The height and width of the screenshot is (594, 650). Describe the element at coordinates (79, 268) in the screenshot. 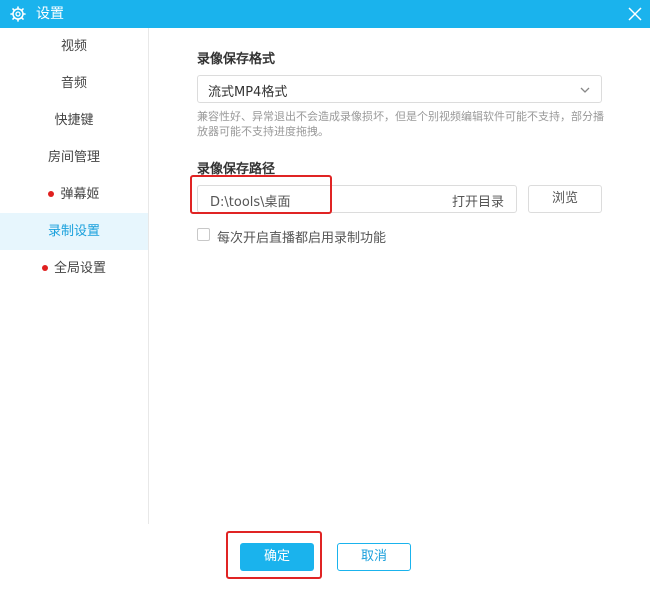

I see `sidebar-item-label: 全局设置` at that location.